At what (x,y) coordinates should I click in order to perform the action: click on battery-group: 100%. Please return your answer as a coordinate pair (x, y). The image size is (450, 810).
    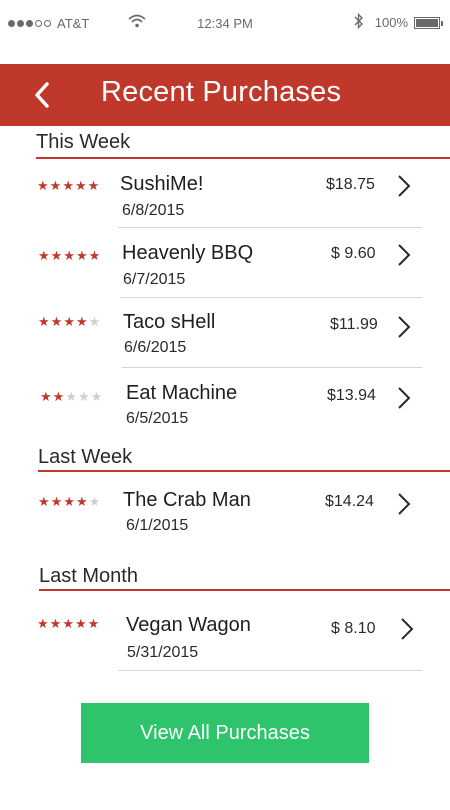
    Looking at the image, I should click on (408, 22).